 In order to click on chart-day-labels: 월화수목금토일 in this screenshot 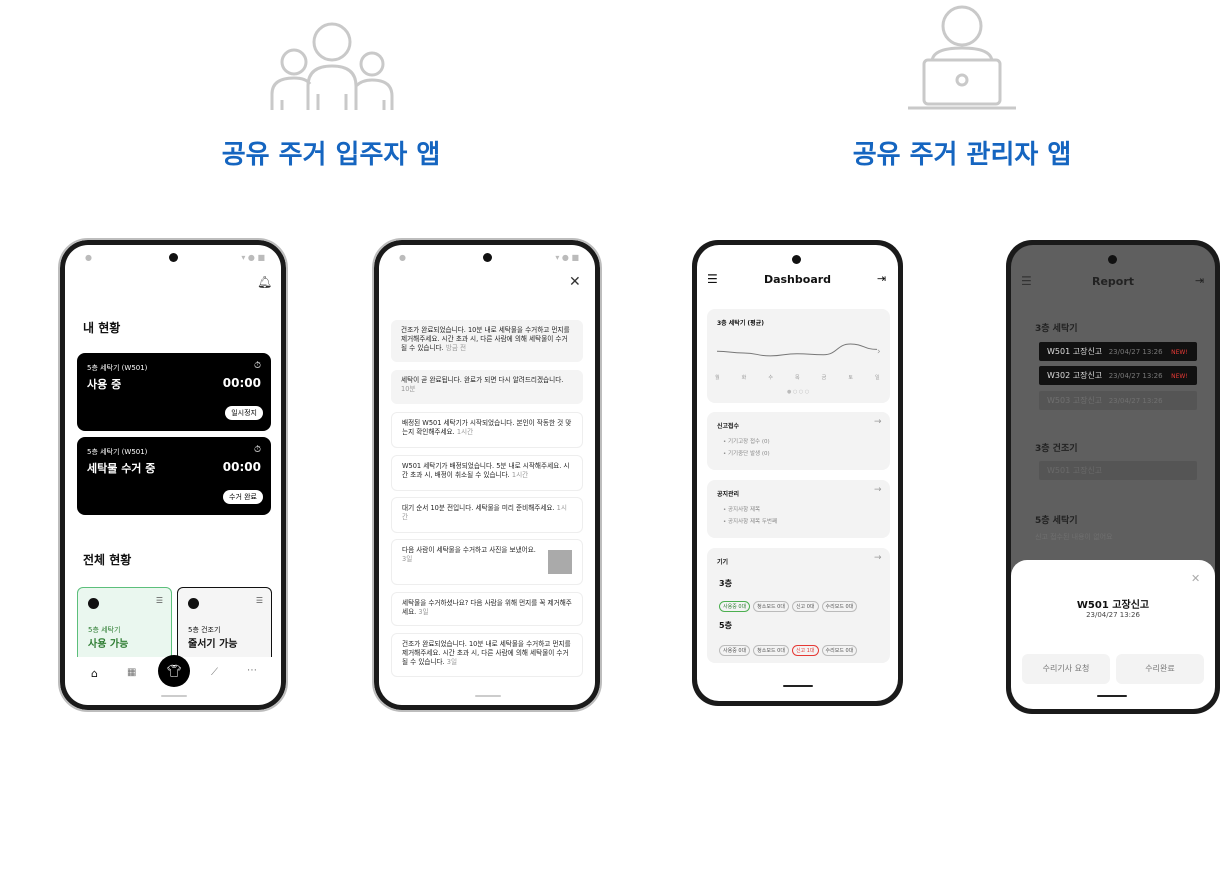, I will do `click(797, 378)`.